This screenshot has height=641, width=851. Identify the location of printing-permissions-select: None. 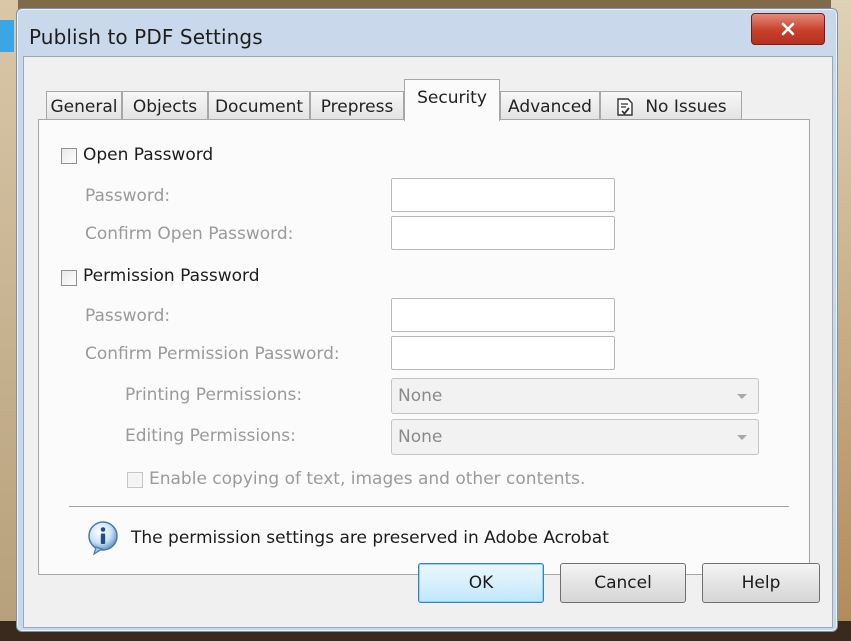
(575, 396).